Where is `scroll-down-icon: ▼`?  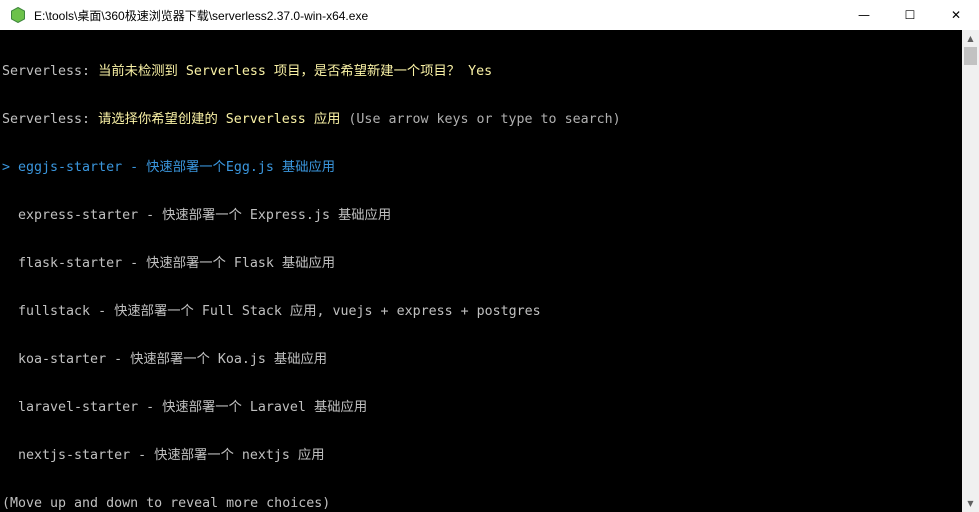
scroll-down-icon: ▼ is located at coordinates (970, 503).